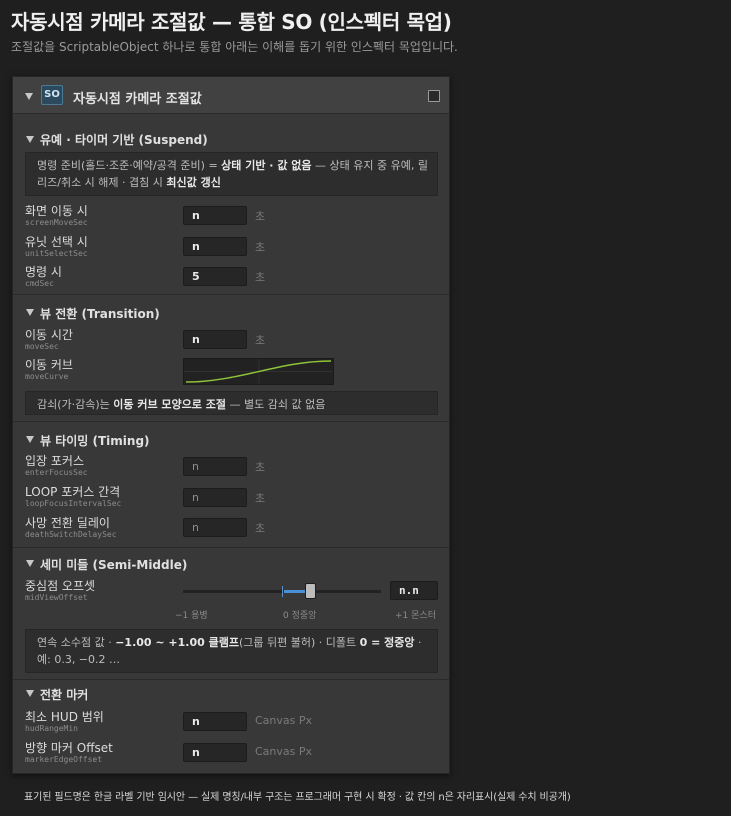 The height and width of the screenshot is (816, 731). Describe the element at coordinates (113, 564) in the screenshot. I see `section-title-semi-middle: 세미 미들 (Semi-Middle)` at that location.